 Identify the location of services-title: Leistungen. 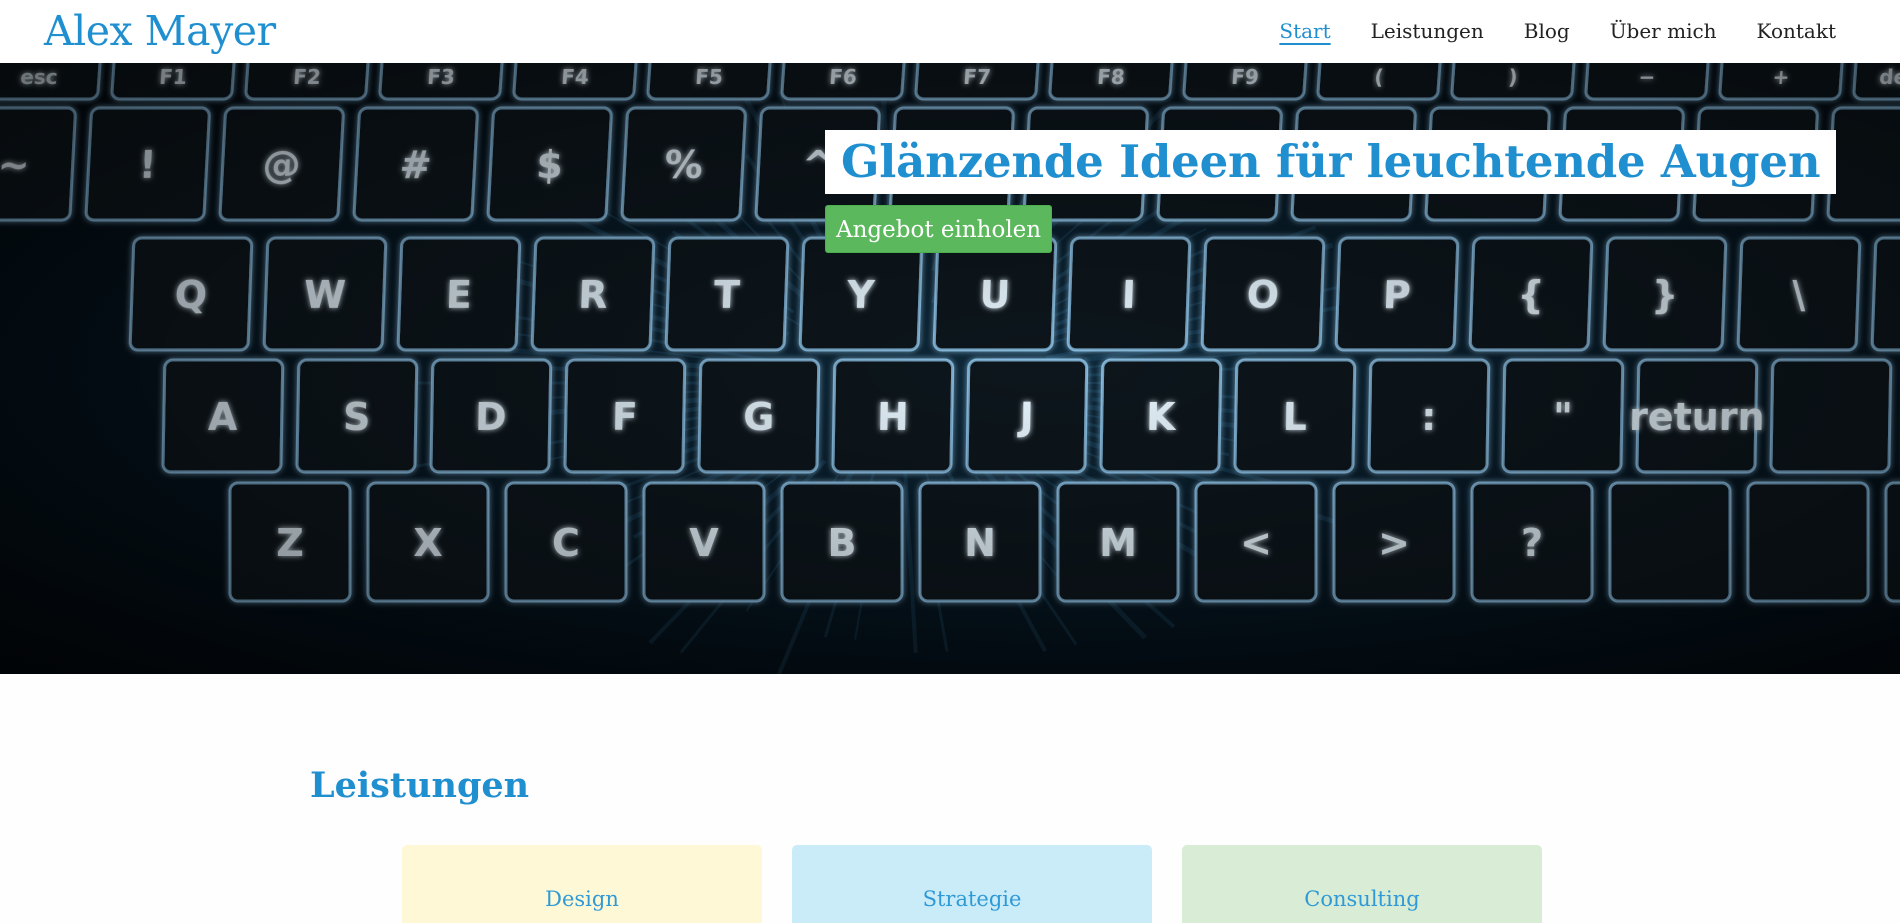
(420, 785).